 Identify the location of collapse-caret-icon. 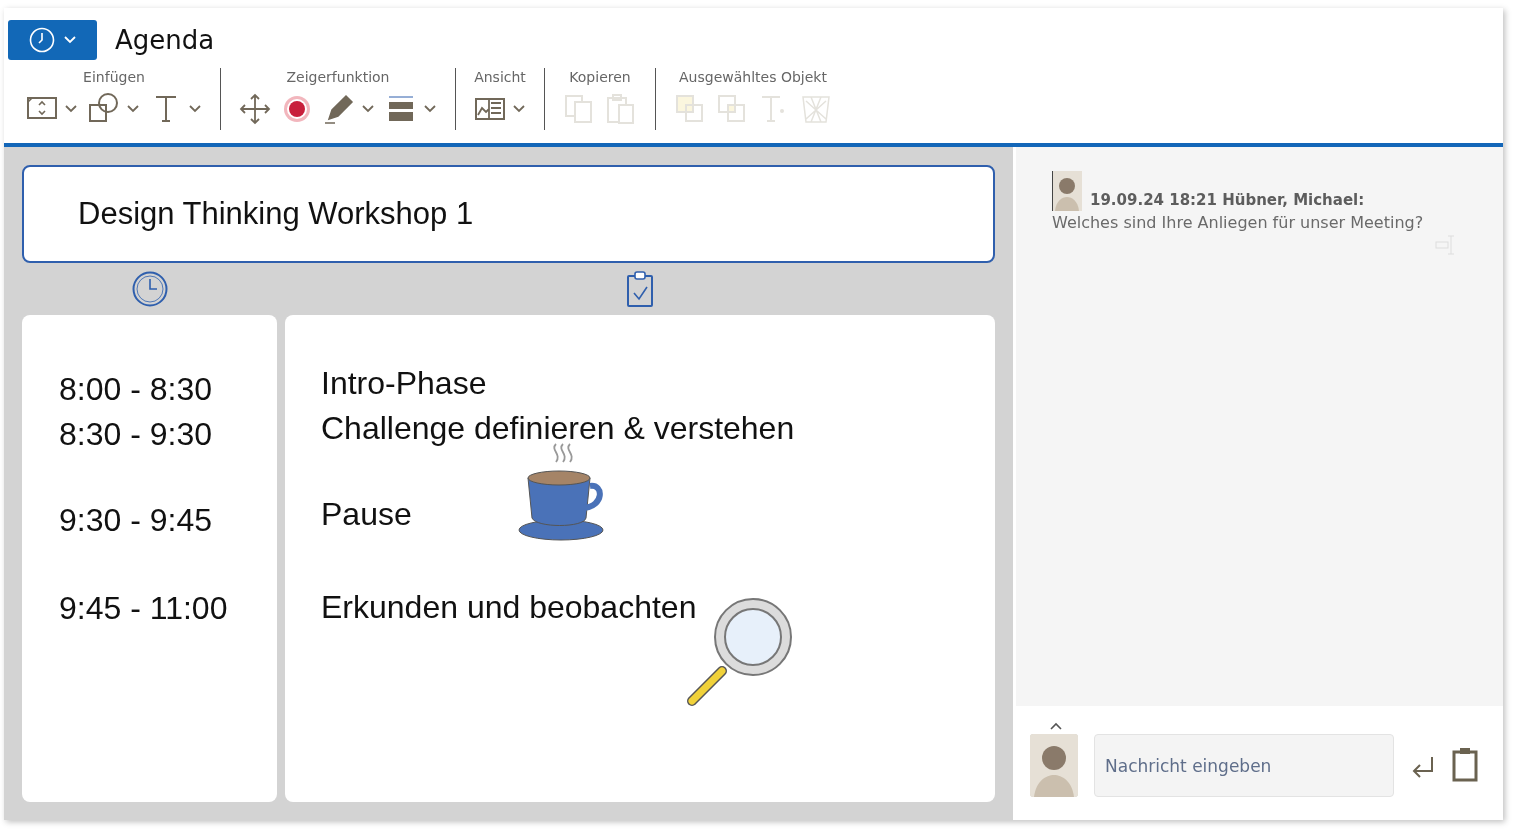
(1056, 726).